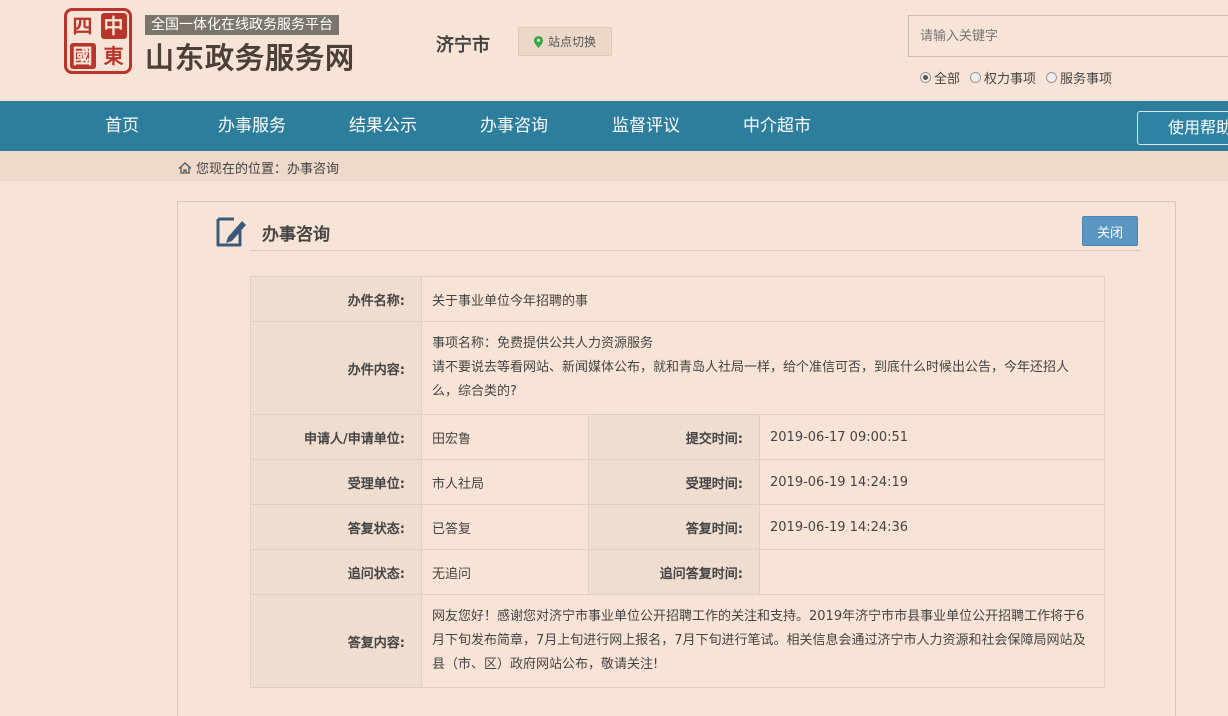 This screenshot has width=1228, height=716. Describe the element at coordinates (463, 45) in the screenshot. I see `current-city: 济宁市` at that location.